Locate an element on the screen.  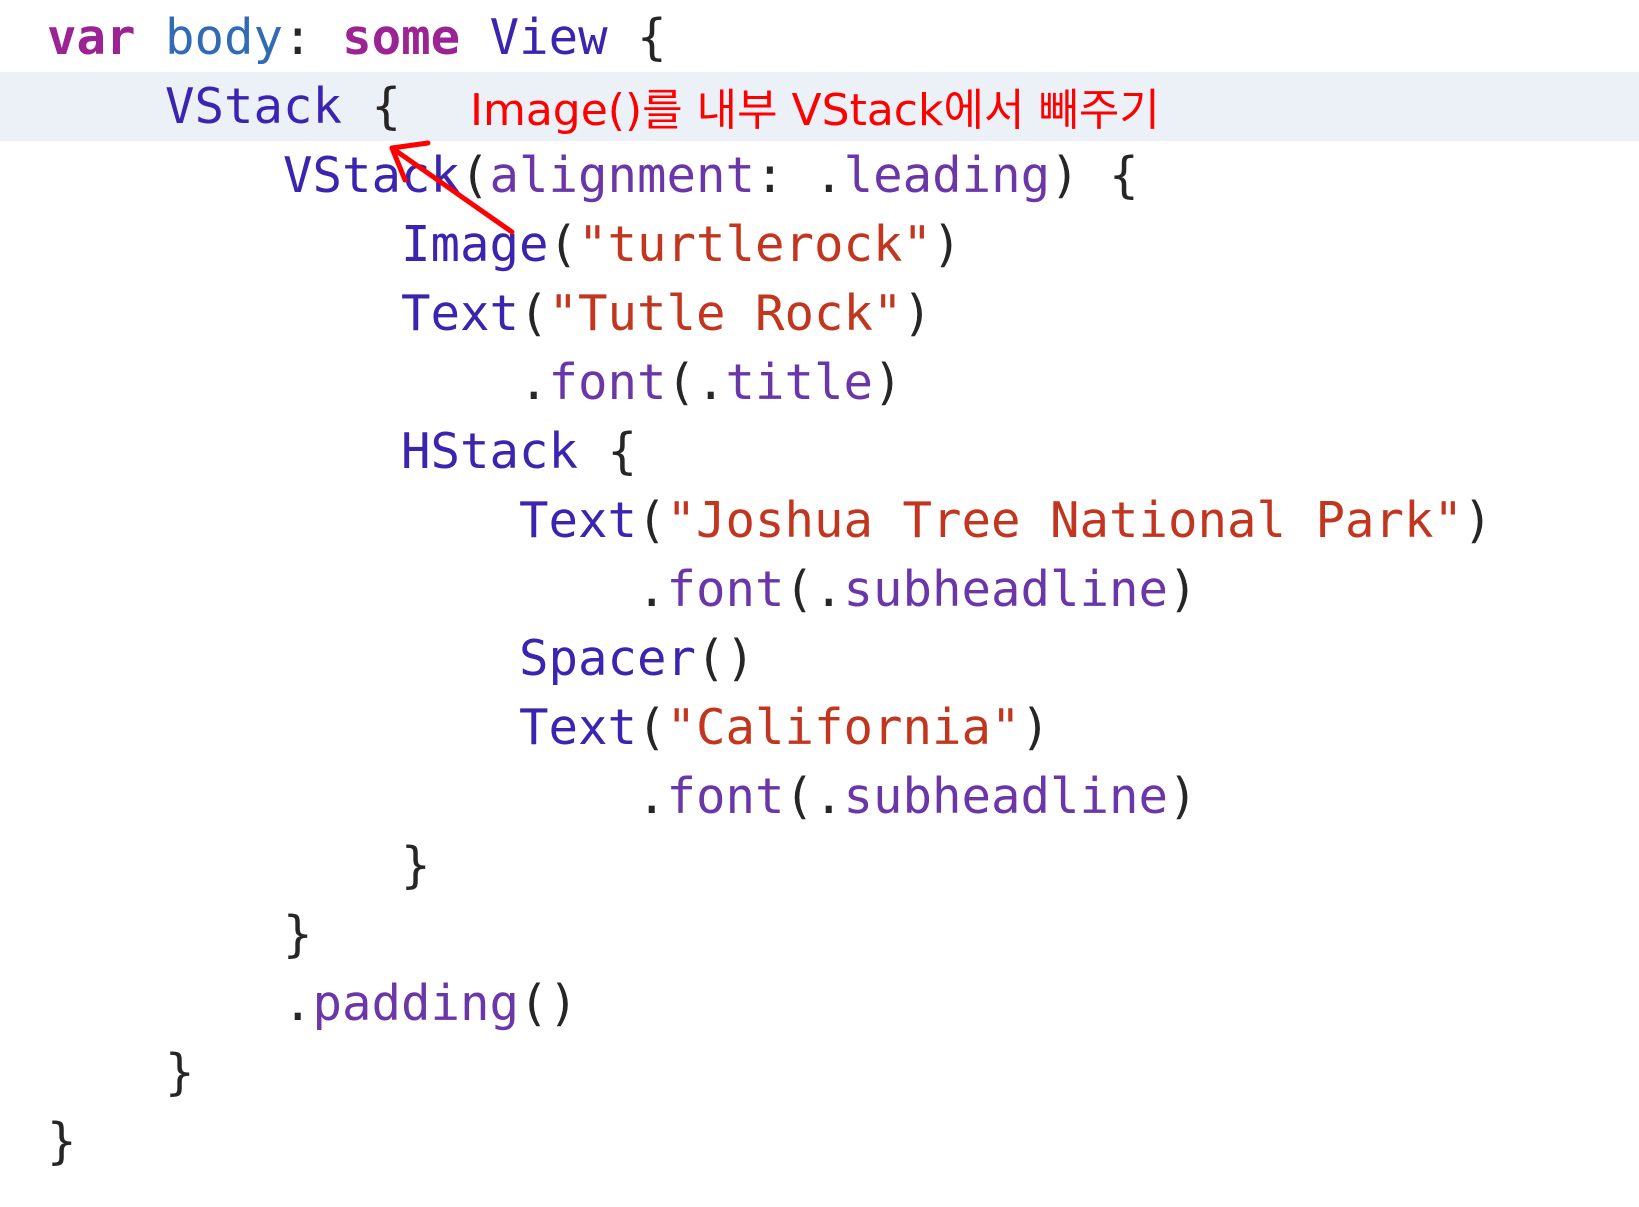
code-line: Image("turtlerock") is located at coordinates (819, 244).